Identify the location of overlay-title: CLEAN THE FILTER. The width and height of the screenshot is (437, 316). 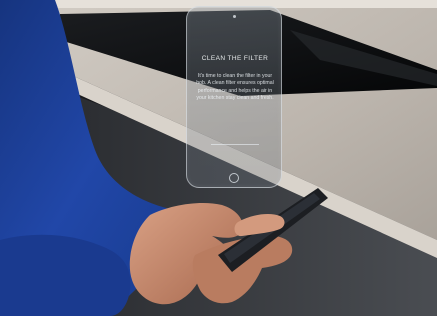
(235, 58).